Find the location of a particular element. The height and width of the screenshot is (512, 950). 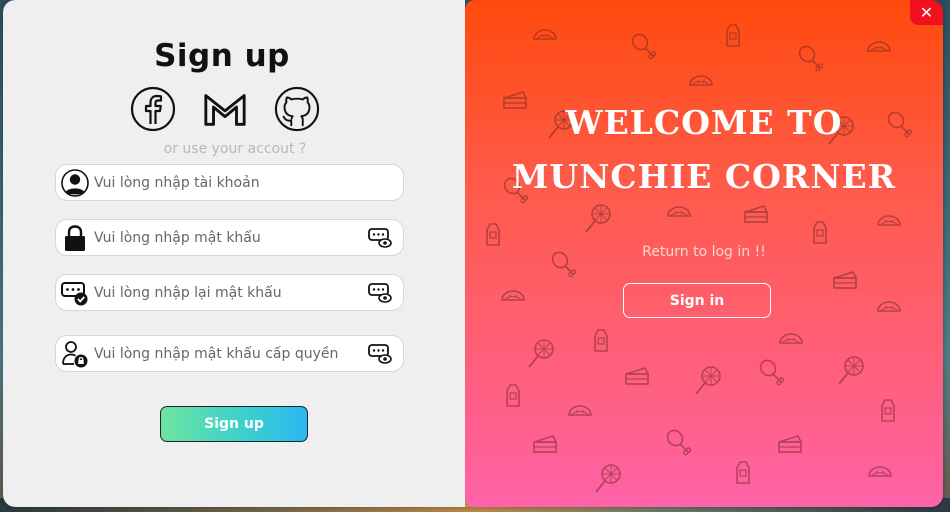

confirm-password-input is located at coordinates (230, 292).